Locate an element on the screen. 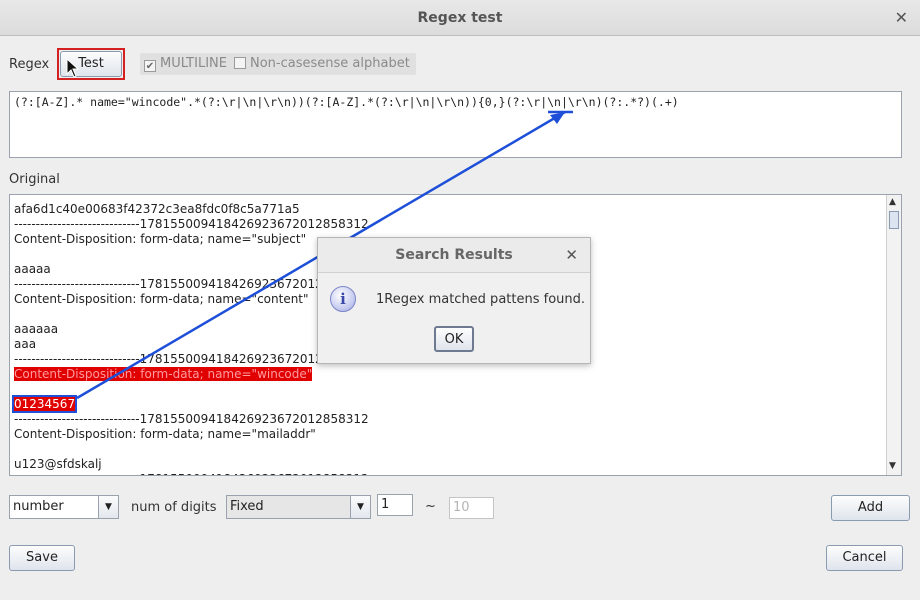 The image size is (920, 600). info-icon: i is located at coordinates (343, 299).